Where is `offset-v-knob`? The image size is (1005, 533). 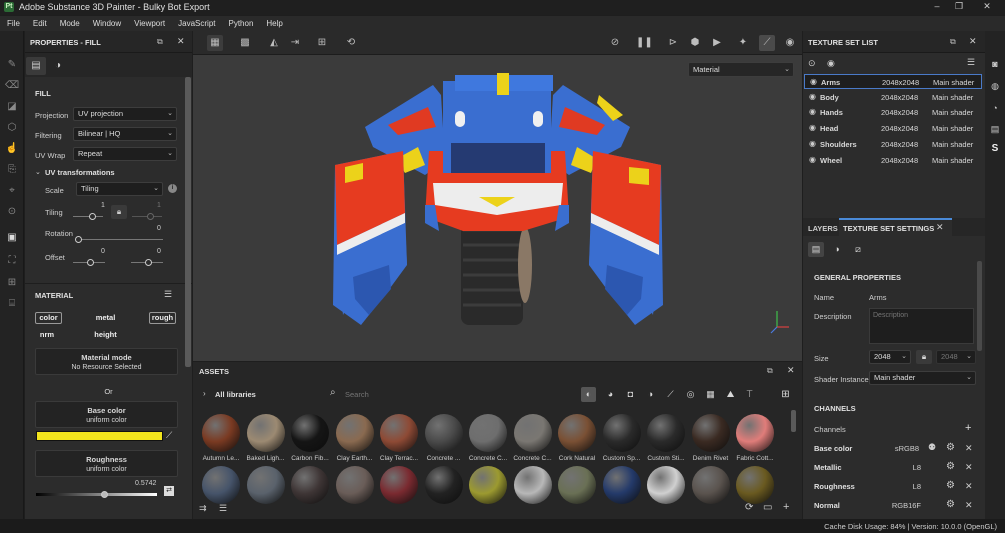
offset-v-knob is located at coordinates (148, 262).